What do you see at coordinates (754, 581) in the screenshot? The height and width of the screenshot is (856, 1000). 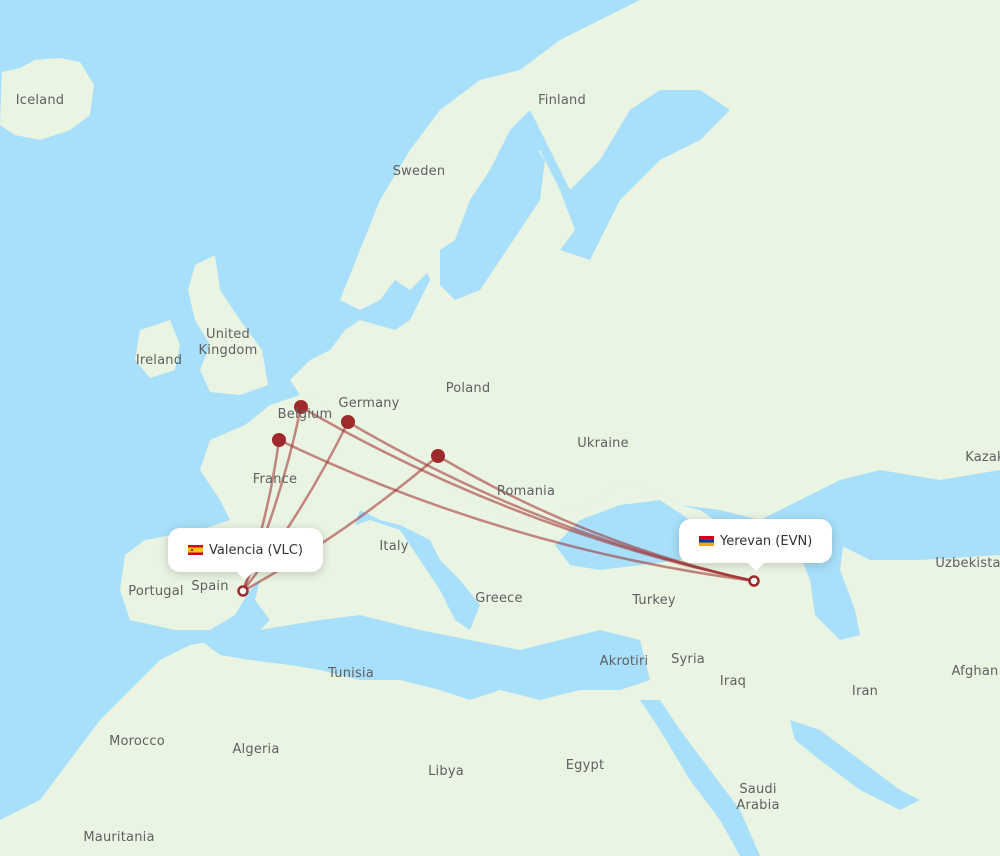 I see `destination-marker` at bounding box center [754, 581].